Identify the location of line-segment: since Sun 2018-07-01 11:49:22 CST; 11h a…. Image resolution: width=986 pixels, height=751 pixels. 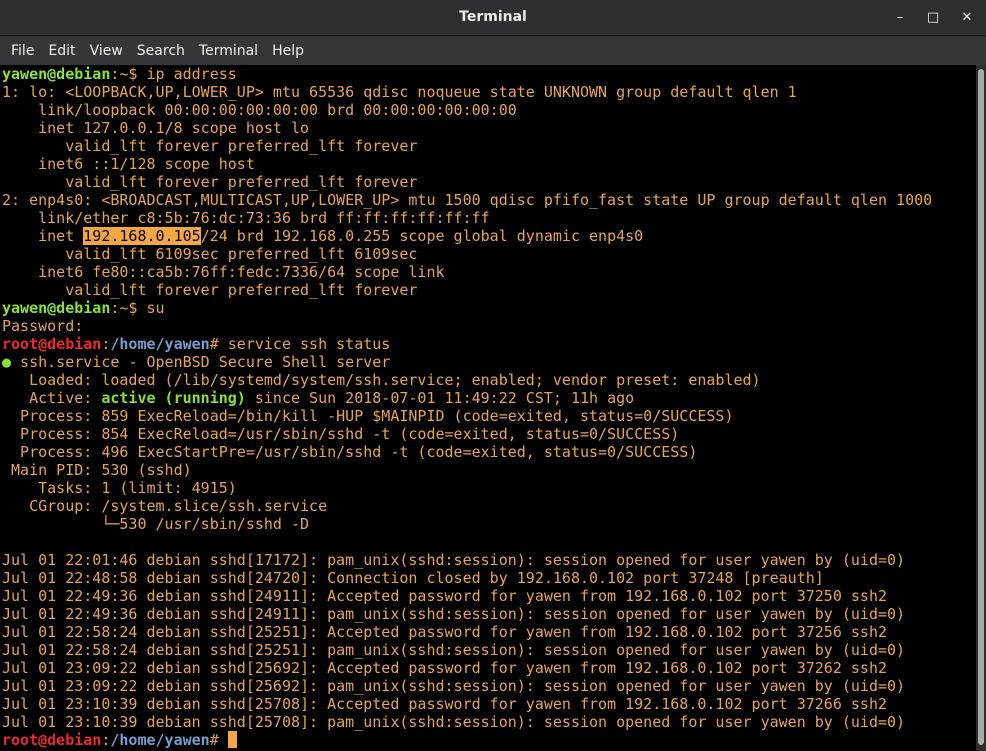
(440, 398).